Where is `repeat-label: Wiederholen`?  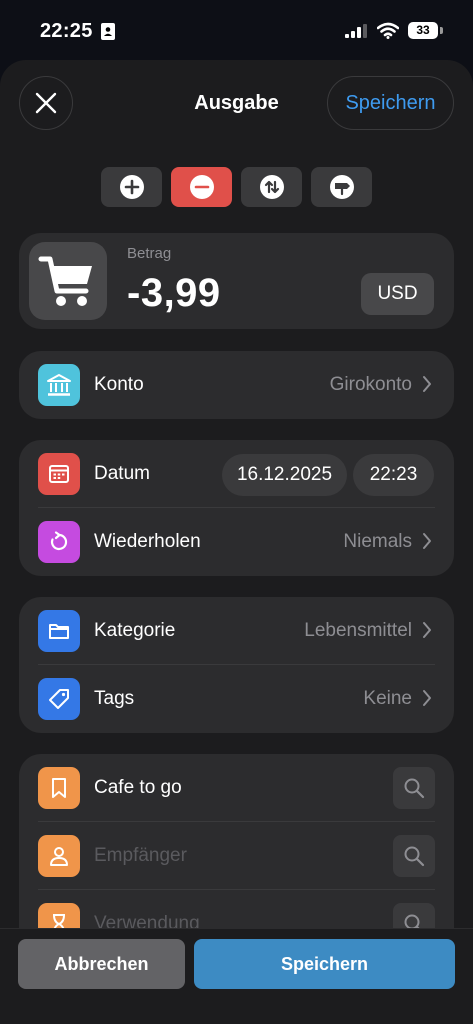 repeat-label: Wiederholen is located at coordinates (147, 541).